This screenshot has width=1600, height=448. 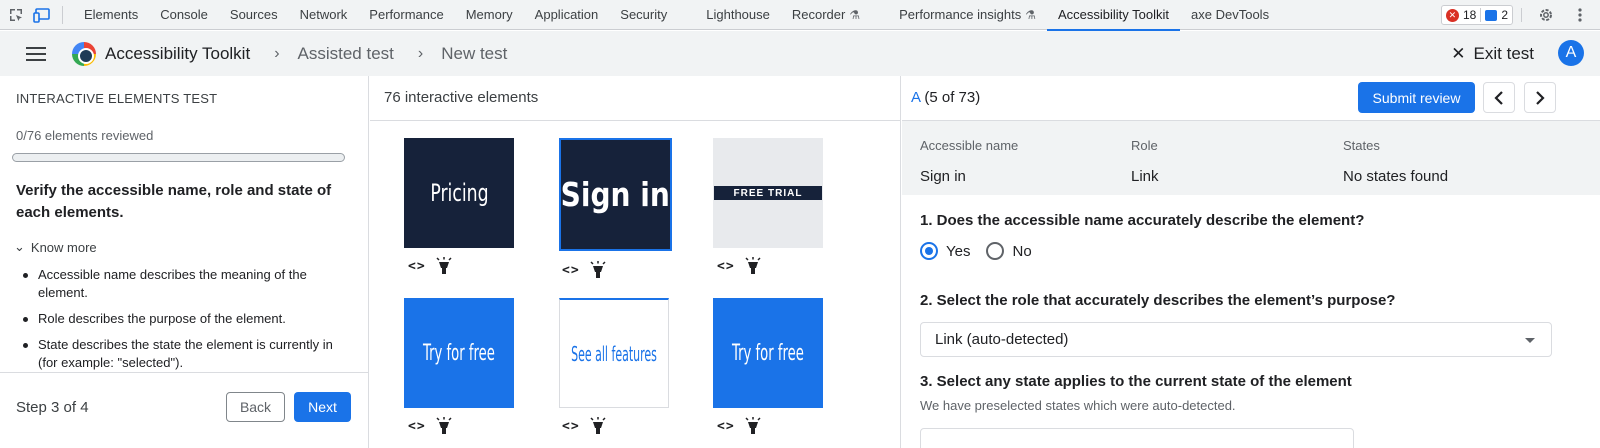 I want to click on thumbnail-text: Sign in, so click(x=615, y=194).